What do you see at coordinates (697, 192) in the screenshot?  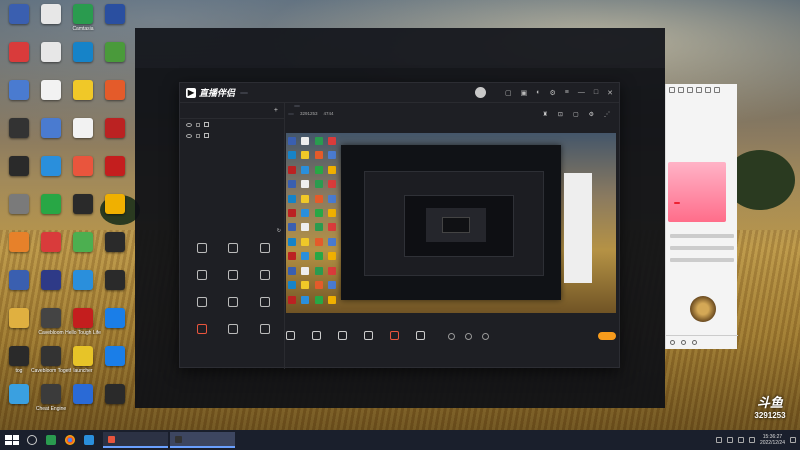 I see `promo-banner` at bounding box center [697, 192].